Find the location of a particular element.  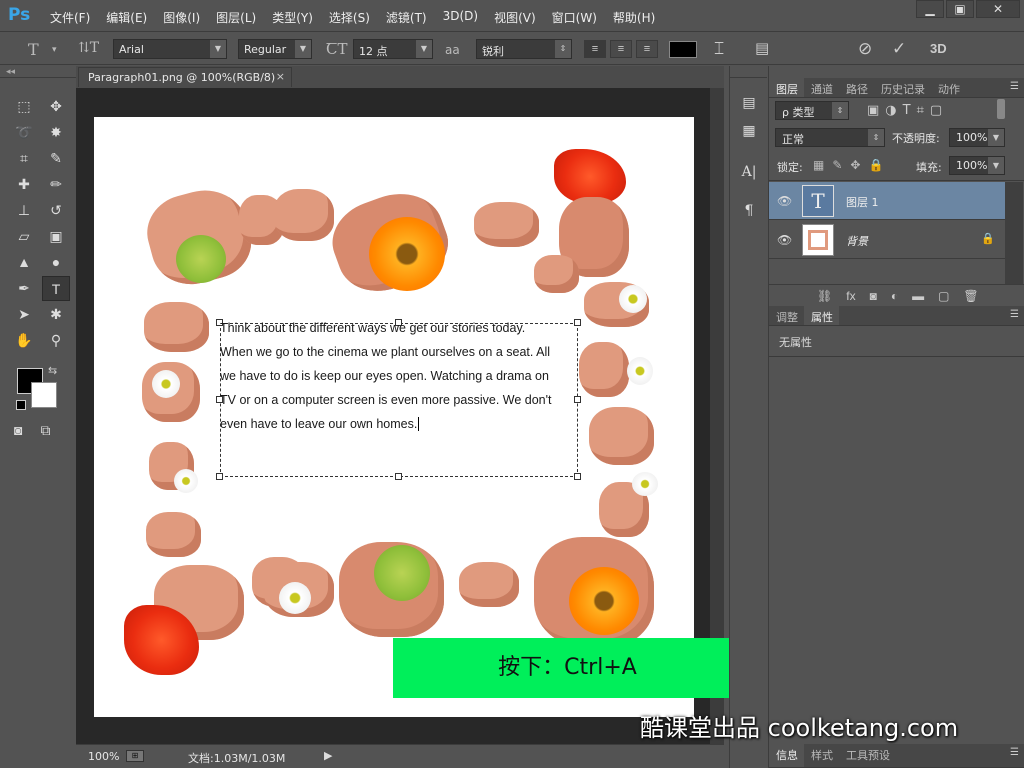

filter-toggle is located at coordinates (1001, 109).